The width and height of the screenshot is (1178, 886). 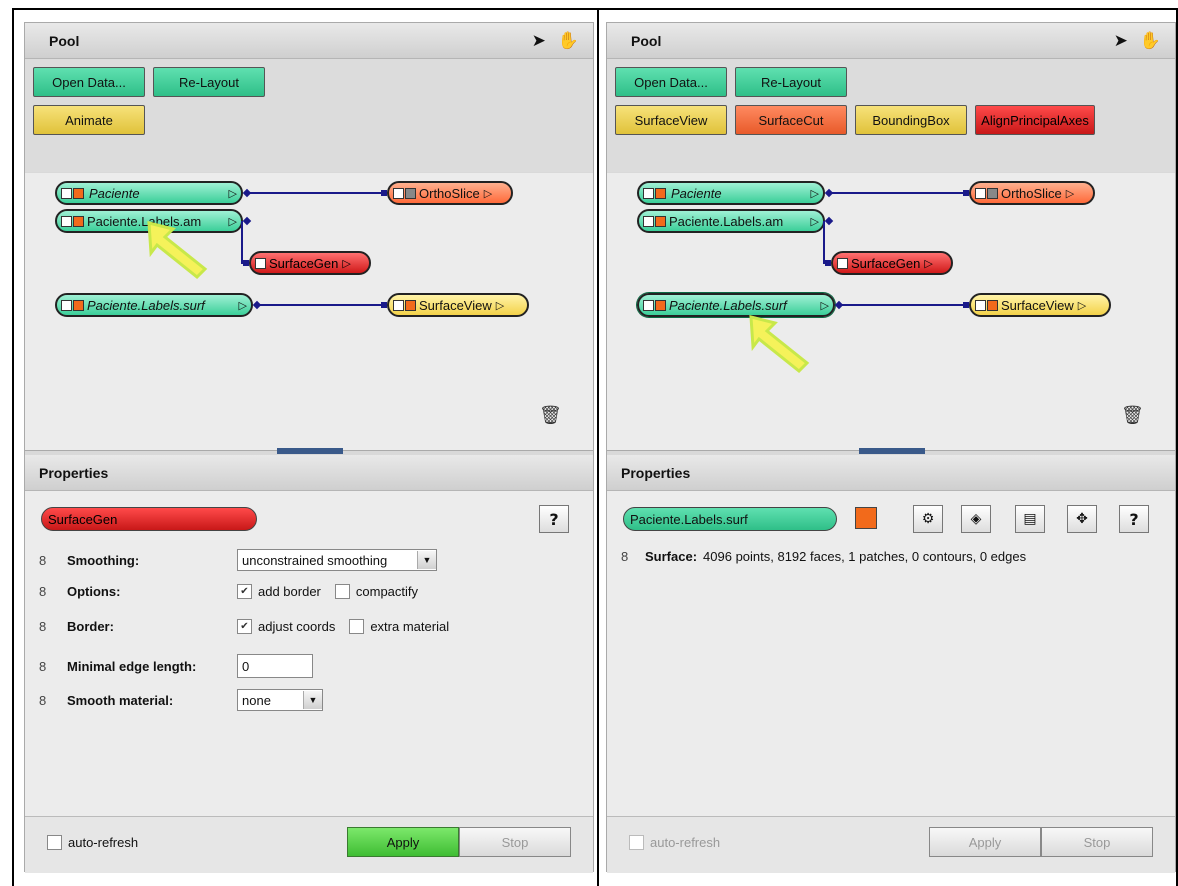 I want to click on adjust-coords-checkbox: ✔ adjust coords, so click(x=286, y=626).